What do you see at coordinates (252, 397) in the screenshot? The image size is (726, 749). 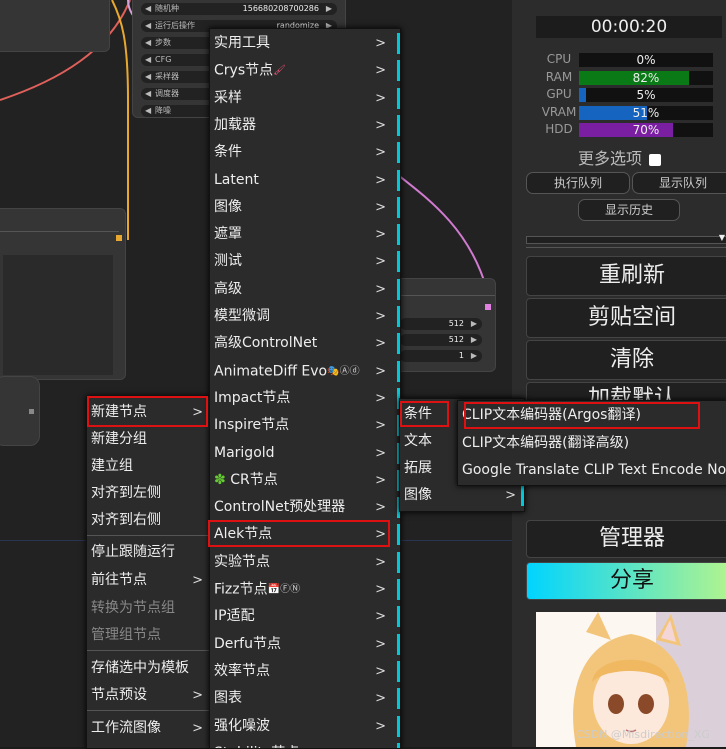 I see `menu-item-label: Impact节点` at bounding box center [252, 397].